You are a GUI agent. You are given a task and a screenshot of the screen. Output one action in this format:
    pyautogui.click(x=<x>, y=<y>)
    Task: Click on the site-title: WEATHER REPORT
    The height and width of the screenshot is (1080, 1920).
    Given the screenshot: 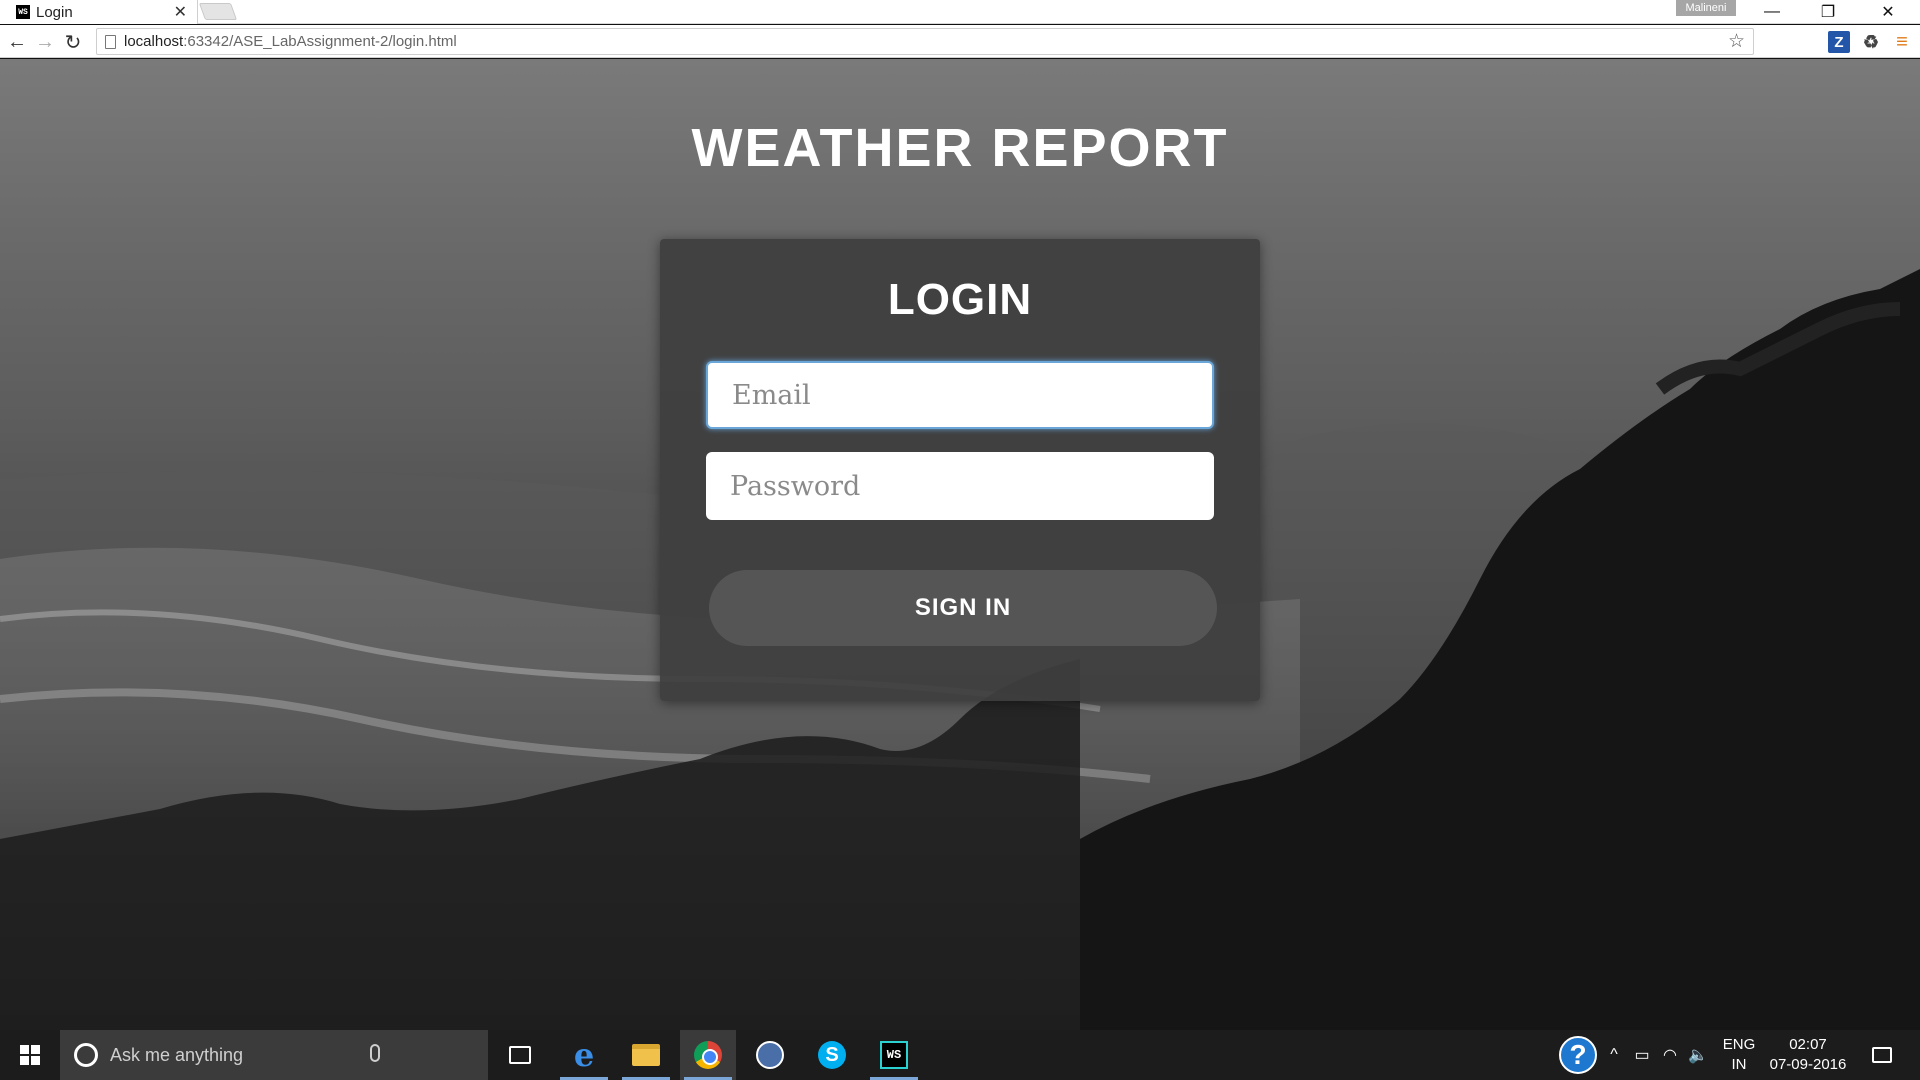 What is the action you would take?
    pyautogui.click(x=960, y=148)
    